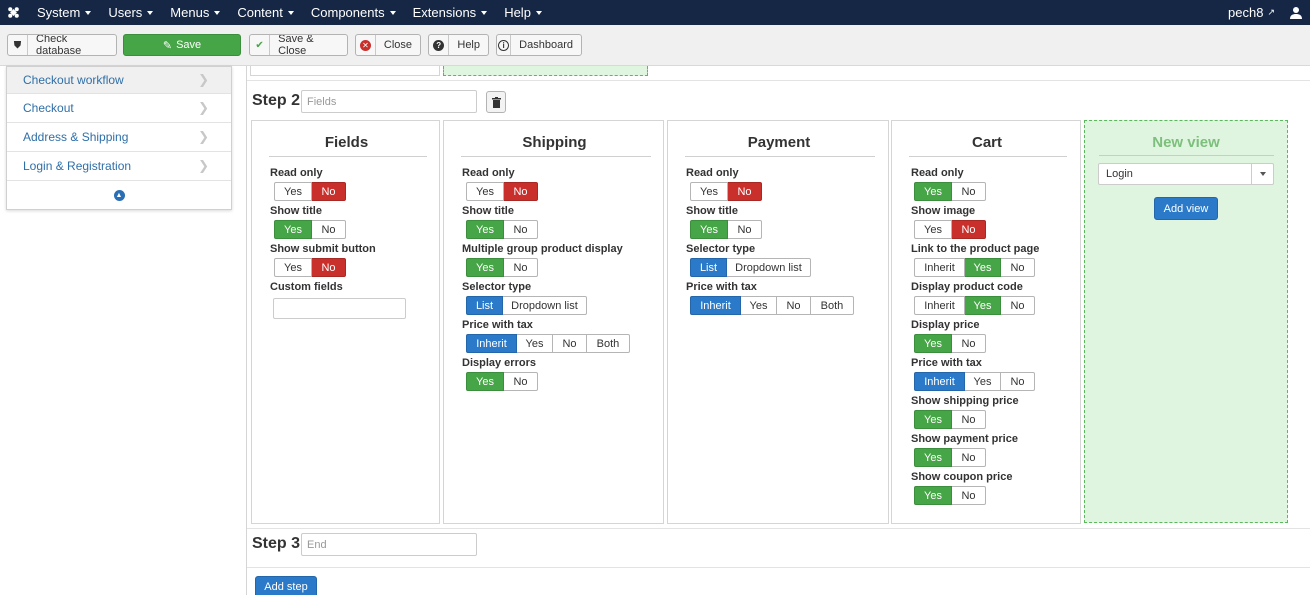  Describe the element at coordinates (1296, 13) in the screenshot. I see `user-icon` at that location.